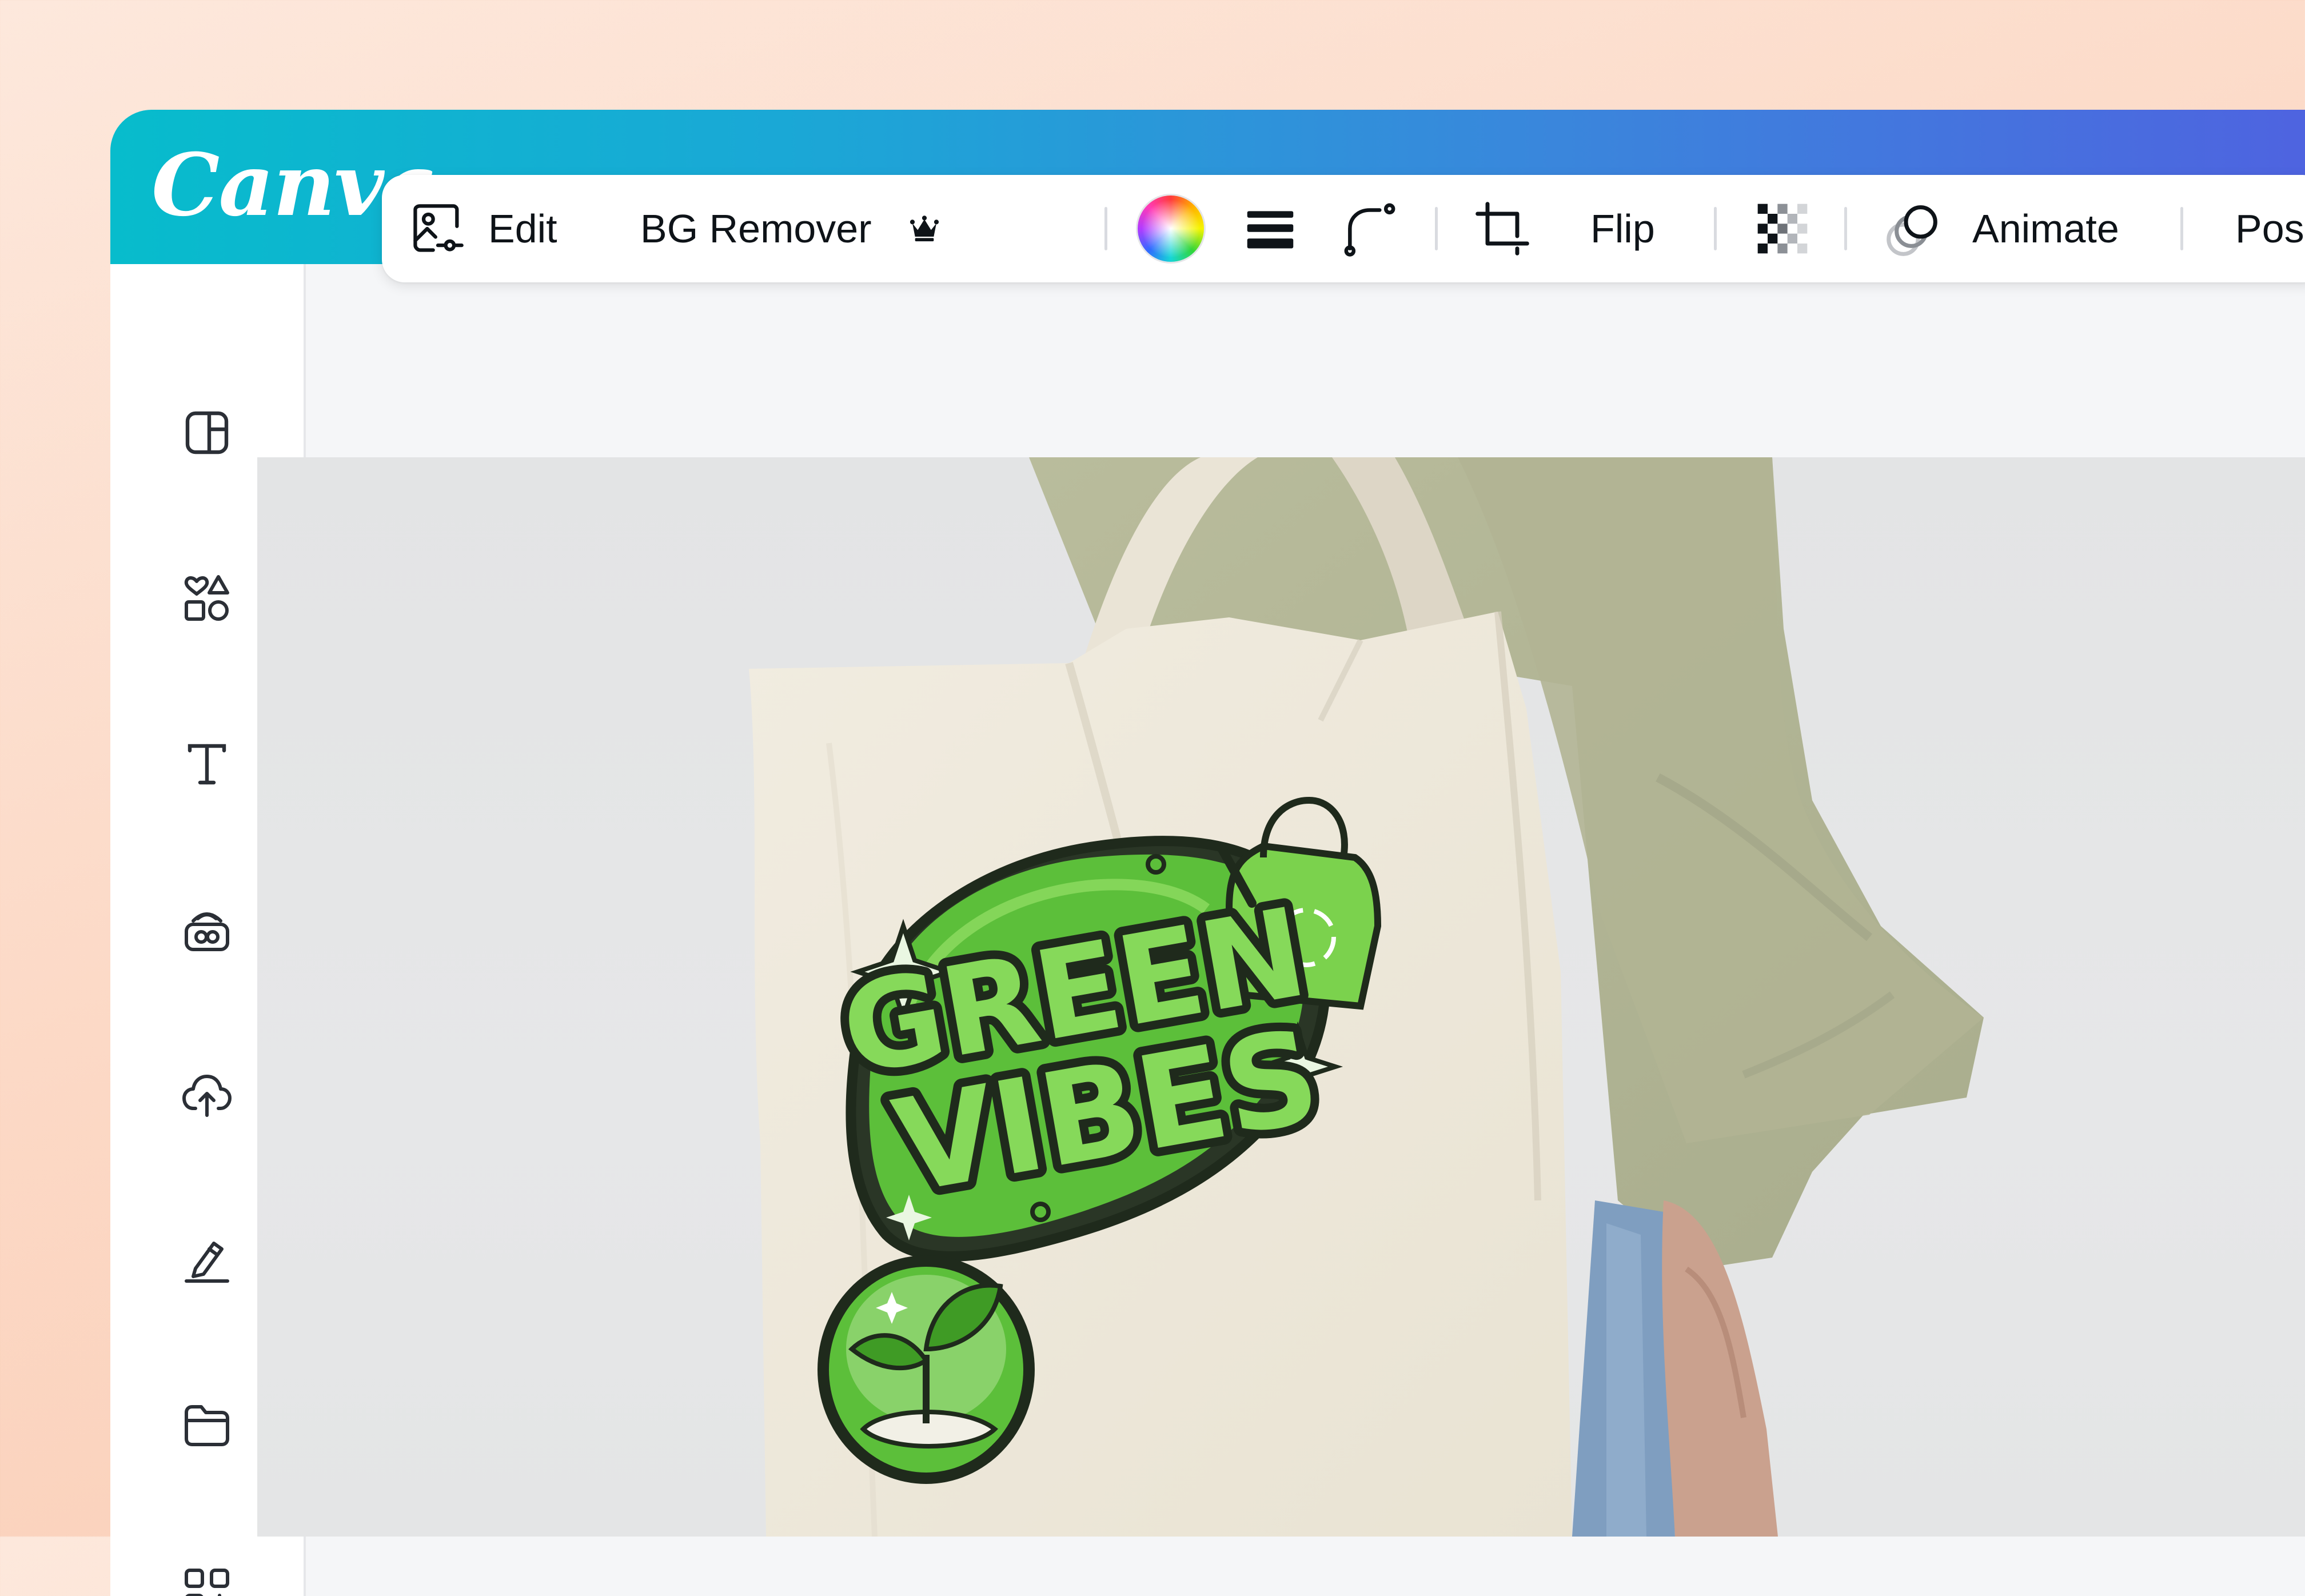 The height and width of the screenshot is (1596, 2305). Describe the element at coordinates (207, 1262) in the screenshot. I see `draw-icon` at that location.